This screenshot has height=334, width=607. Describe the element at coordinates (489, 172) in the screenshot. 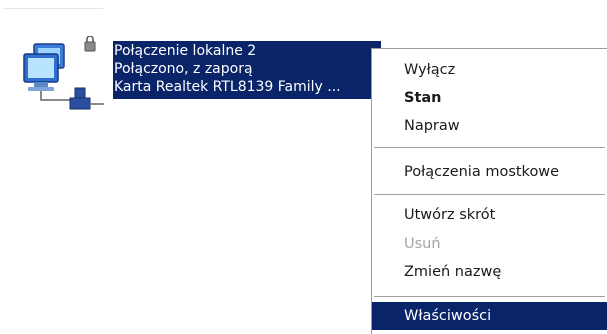

I see `menu-item-bridge-connections: Połączenia mostkowe` at that location.